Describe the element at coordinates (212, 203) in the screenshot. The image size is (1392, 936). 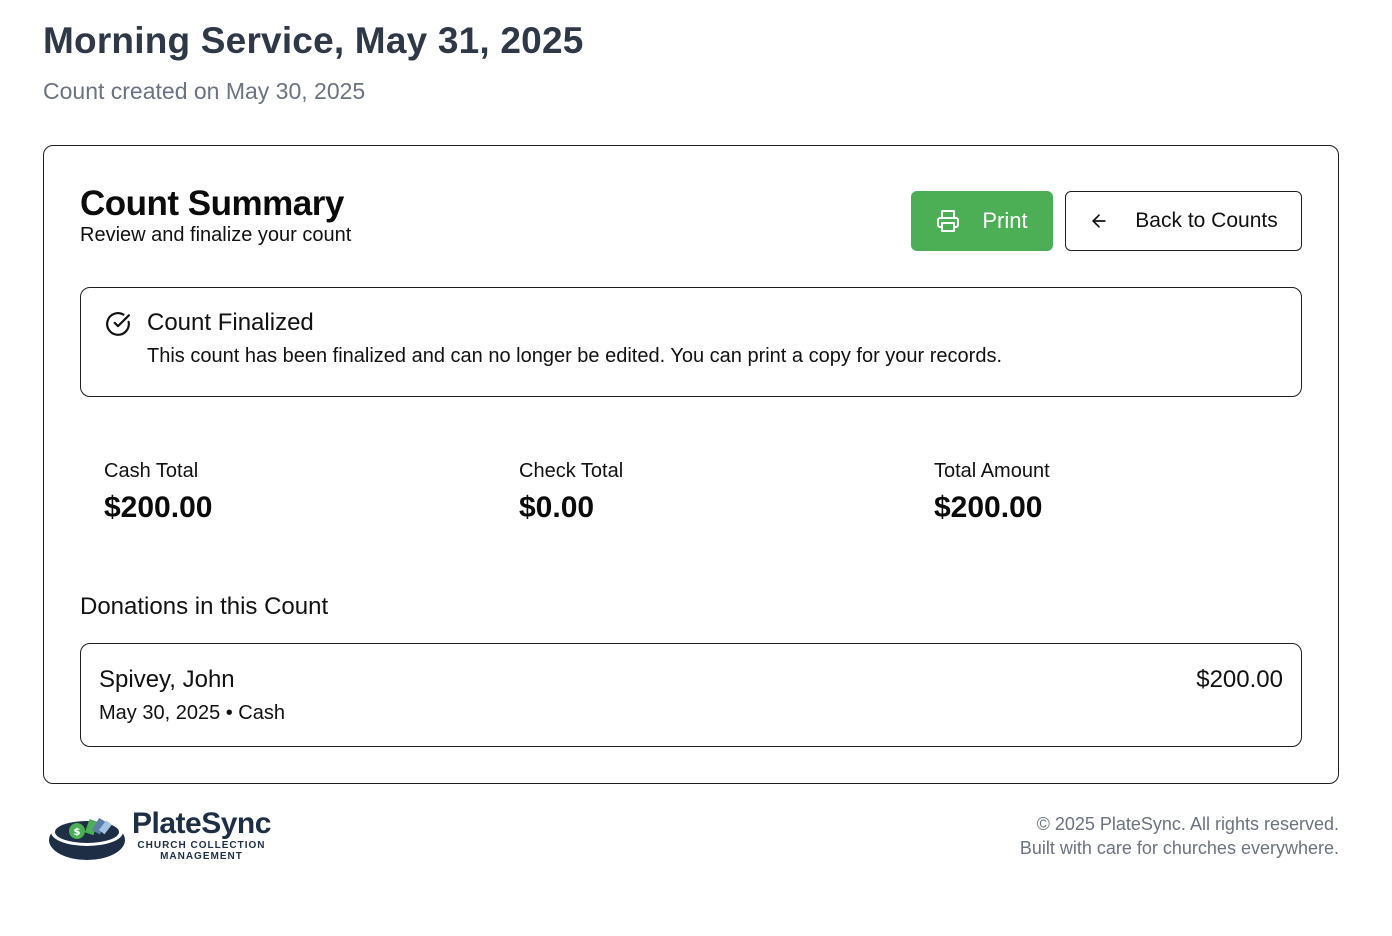
I see `card-title: Count Summary` at that location.